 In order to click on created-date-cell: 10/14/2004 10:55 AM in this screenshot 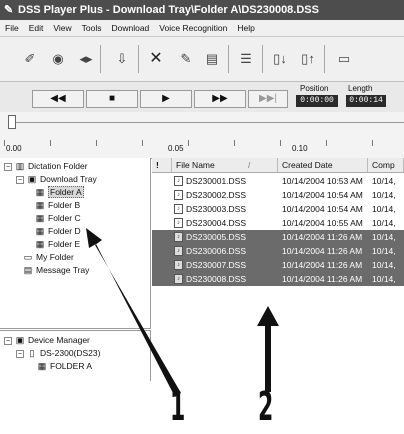, I will do `click(322, 223)`.